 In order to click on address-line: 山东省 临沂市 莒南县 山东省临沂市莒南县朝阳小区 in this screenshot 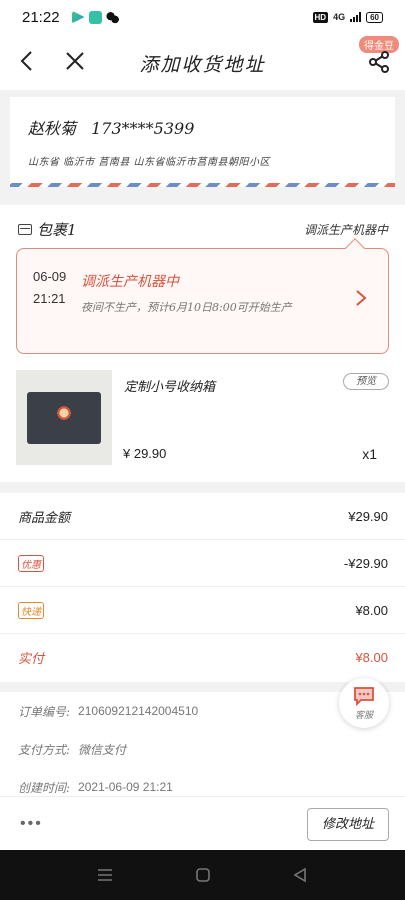, I will do `click(149, 162)`.